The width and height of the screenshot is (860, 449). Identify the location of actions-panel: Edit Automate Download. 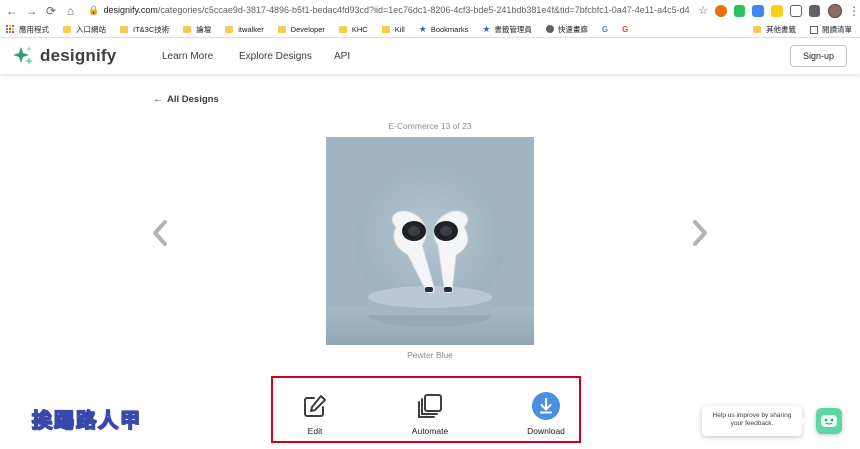
(426, 409).